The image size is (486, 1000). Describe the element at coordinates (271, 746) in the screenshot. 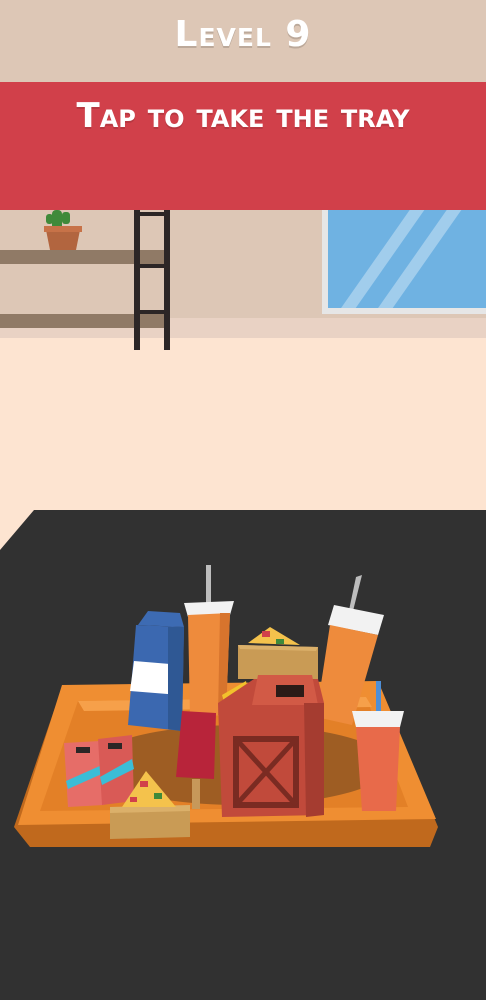

I see `fuel-canister-icon` at that location.